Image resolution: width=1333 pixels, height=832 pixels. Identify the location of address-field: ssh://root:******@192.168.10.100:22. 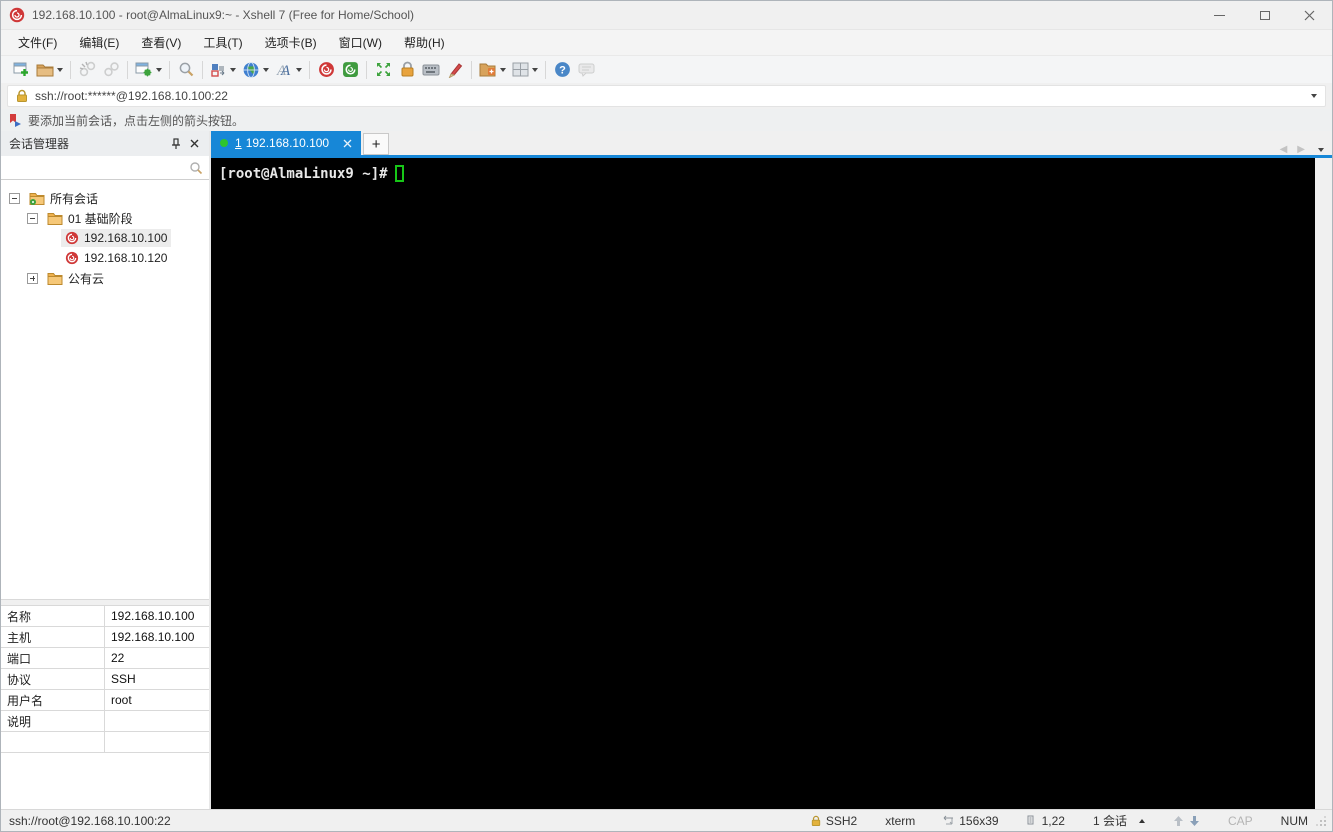
(666, 96).